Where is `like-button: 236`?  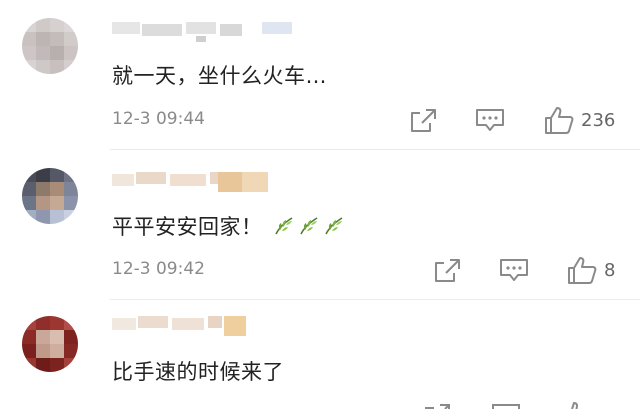
like-button: 236 is located at coordinates (579, 120).